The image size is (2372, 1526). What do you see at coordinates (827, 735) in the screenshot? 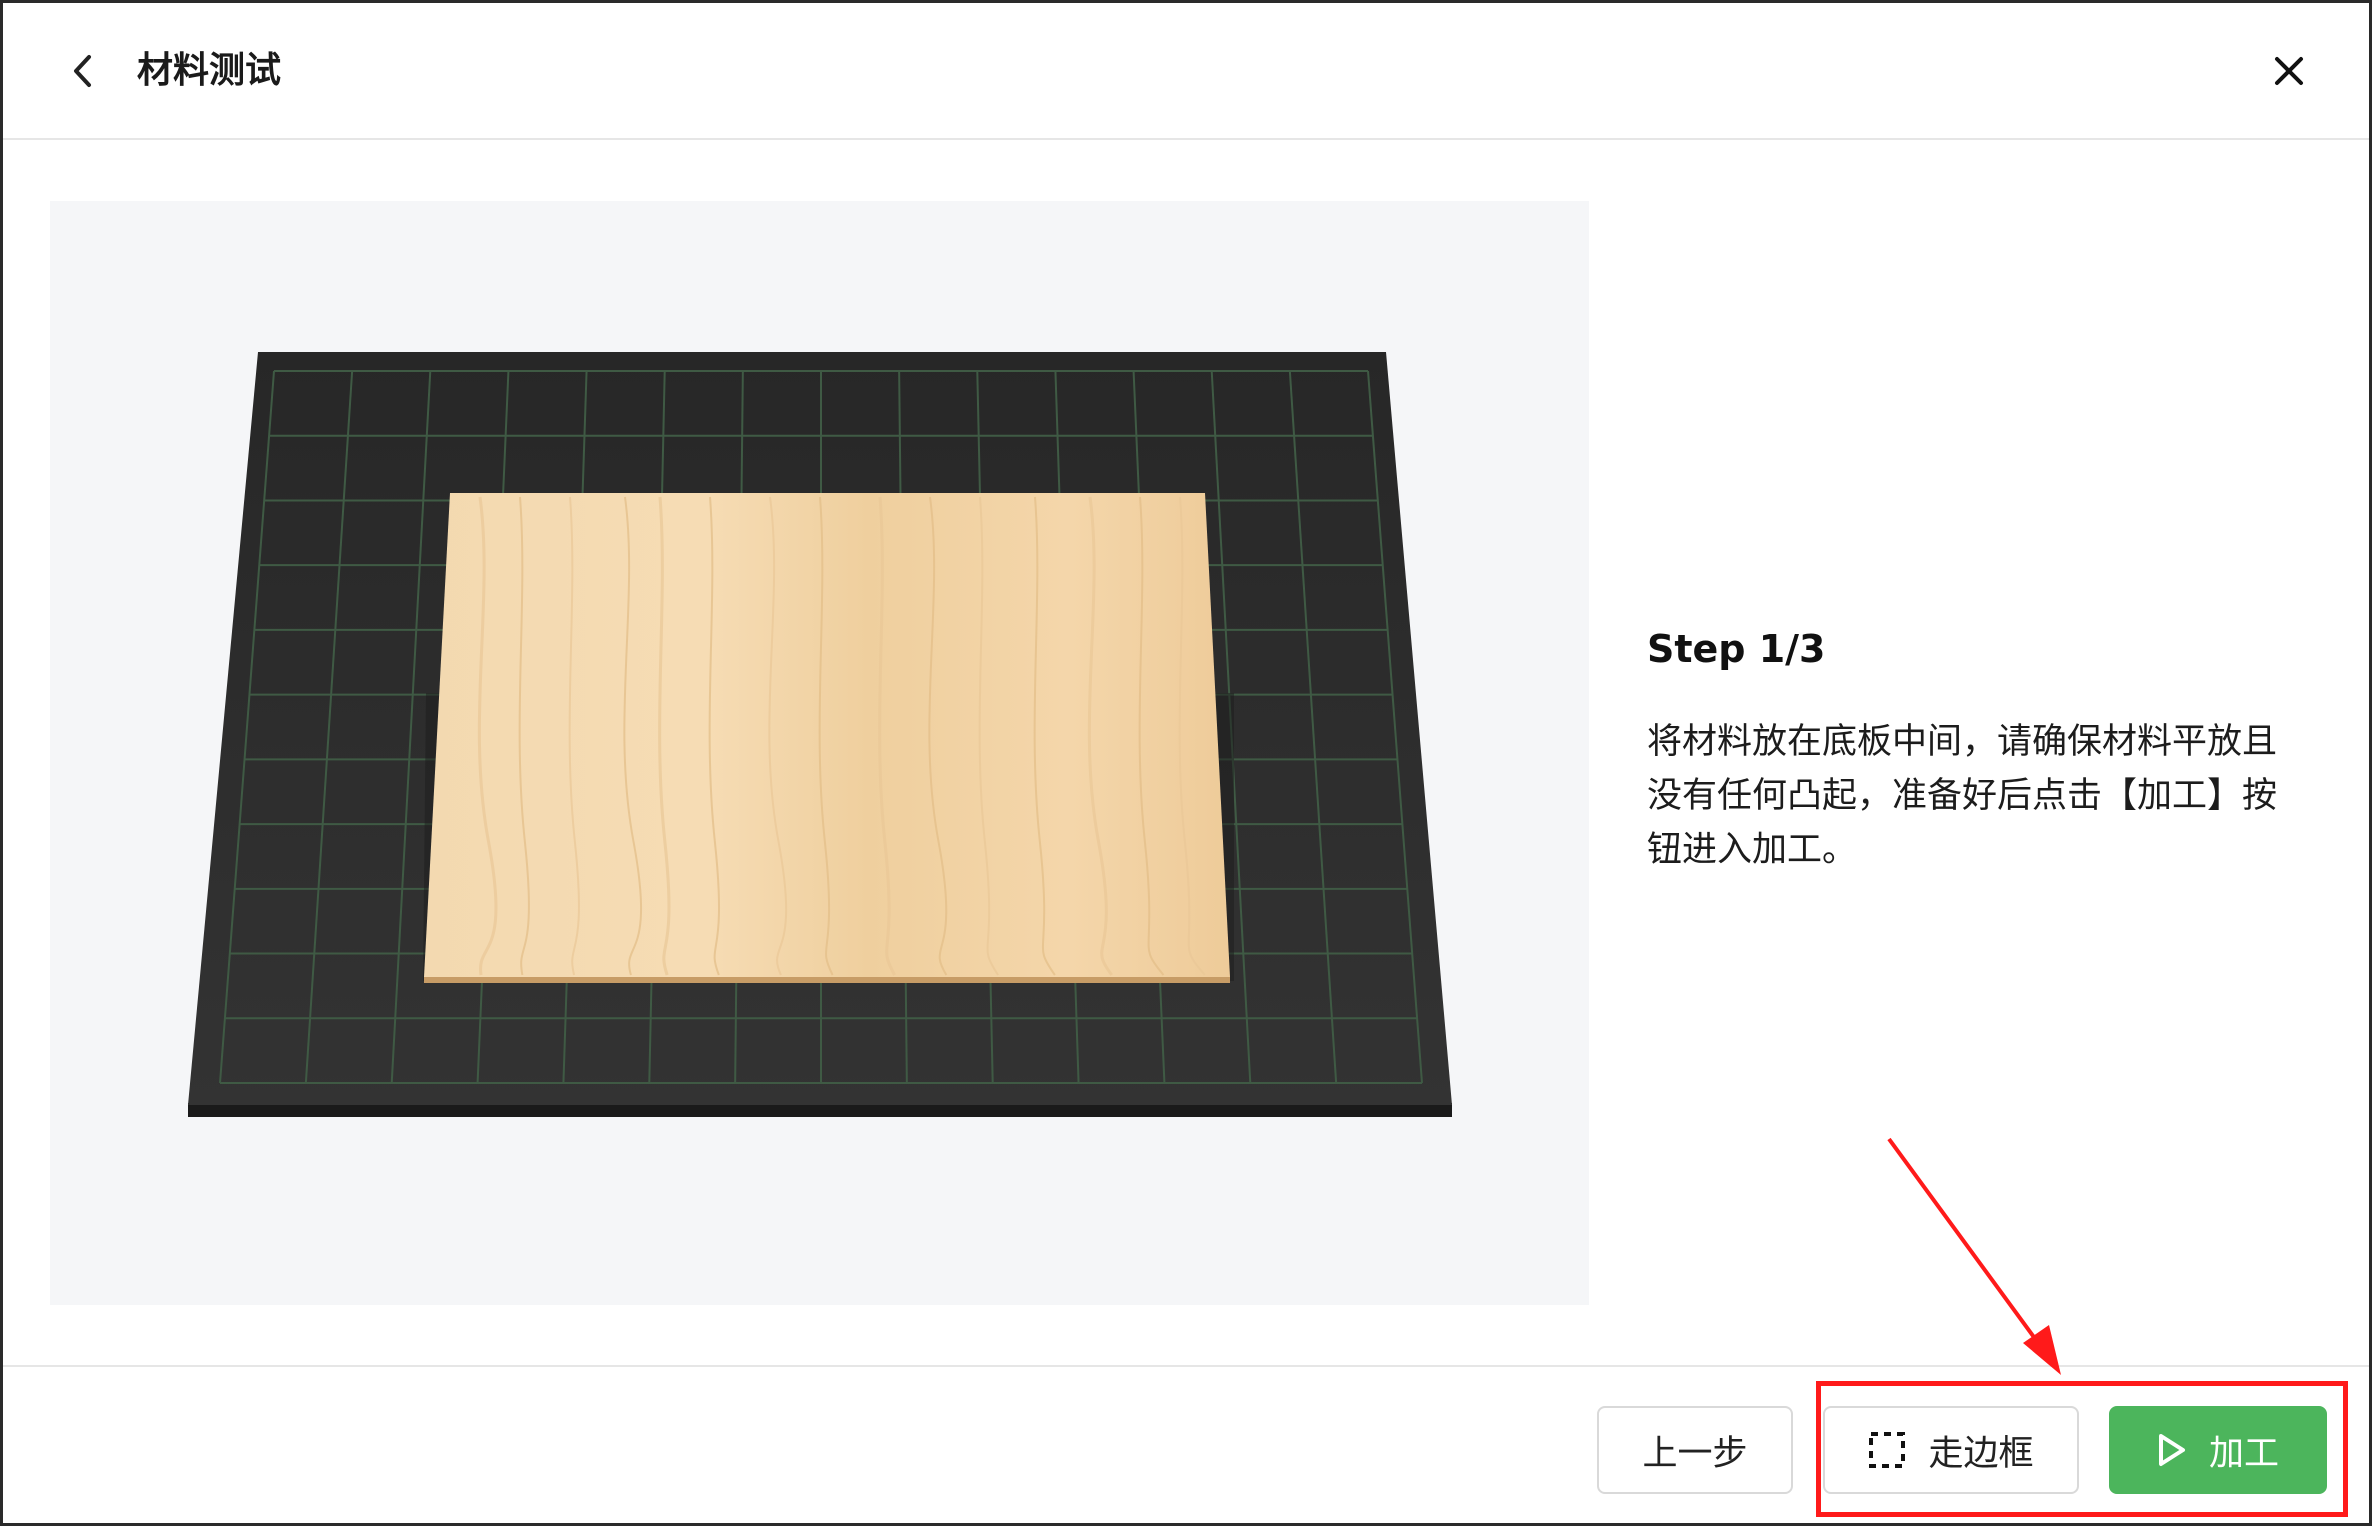
I see `wood-material` at bounding box center [827, 735].